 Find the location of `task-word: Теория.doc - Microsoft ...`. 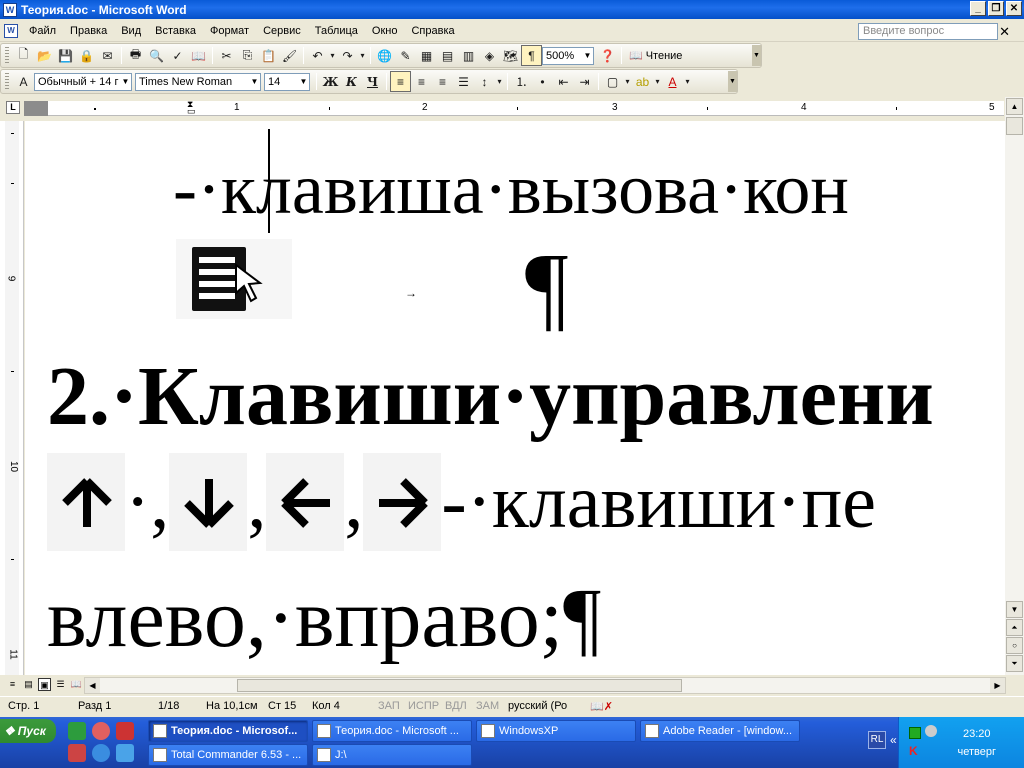

task-word: Теория.doc - Microsoft ... is located at coordinates (392, 731).